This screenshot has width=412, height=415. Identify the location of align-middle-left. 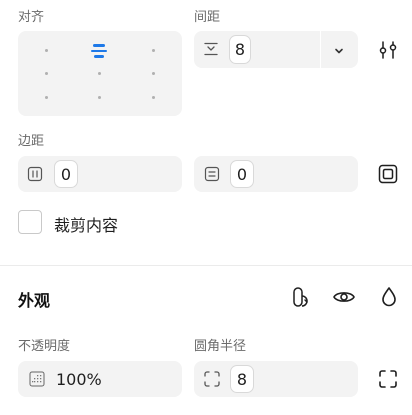
(46, 73).